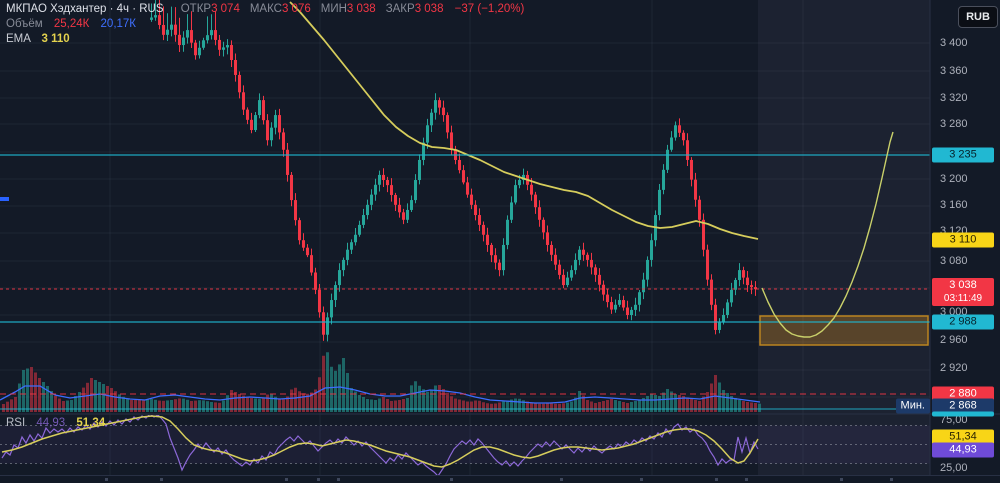 The width and height of the screenshot is (1000, 483). Describe the element at coordinates (963, 240) in the screenshot. I see `price-label: 3 110` at that location.